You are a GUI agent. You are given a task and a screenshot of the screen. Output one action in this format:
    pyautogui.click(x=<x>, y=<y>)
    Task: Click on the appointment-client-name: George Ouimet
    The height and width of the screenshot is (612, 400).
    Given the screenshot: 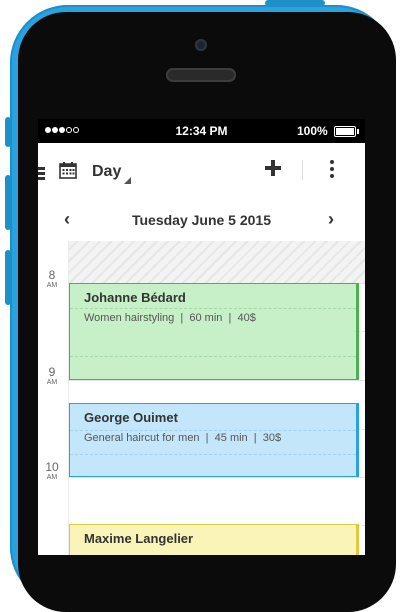 What is the action you would take?
    pyautogui.click(x=131, y=417)
    